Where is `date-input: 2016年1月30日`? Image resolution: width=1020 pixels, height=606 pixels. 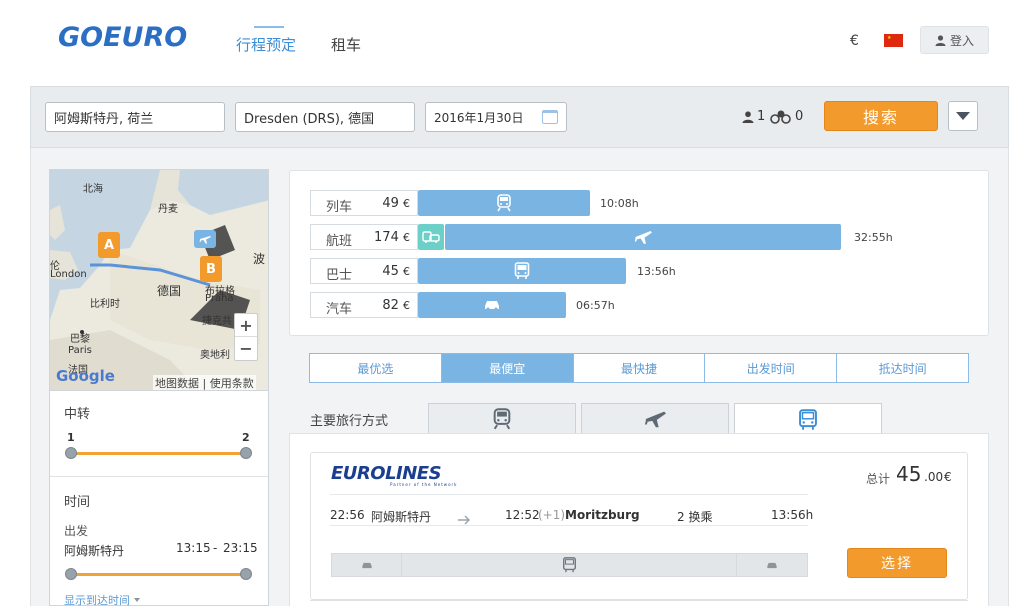
date-input: 2016年1月30日 is located at coordinates (496, 117).